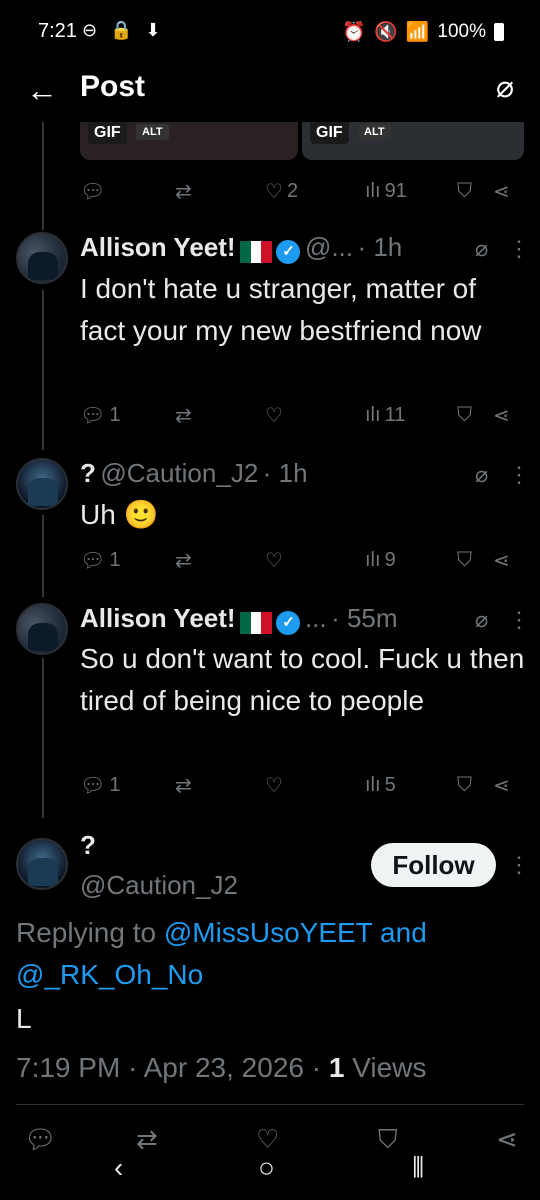 This screenshot has height=1200, width=540. Describe the element at coordinates (499, 32) in the screenshot. I see `battery-icon` at that location.